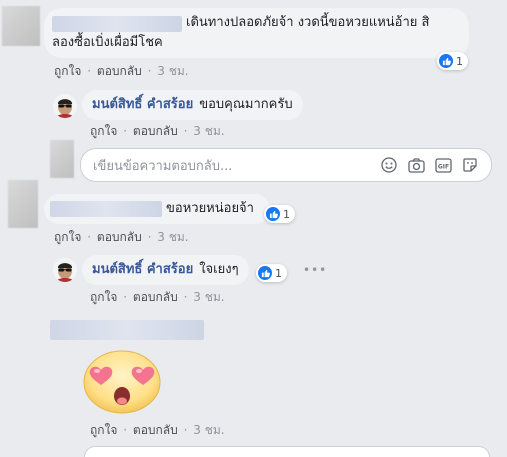  What do you see at coordinates (122, 380) in the screenshot?
I see `heart-eyes-sticker` at bounding box center [122, 380].